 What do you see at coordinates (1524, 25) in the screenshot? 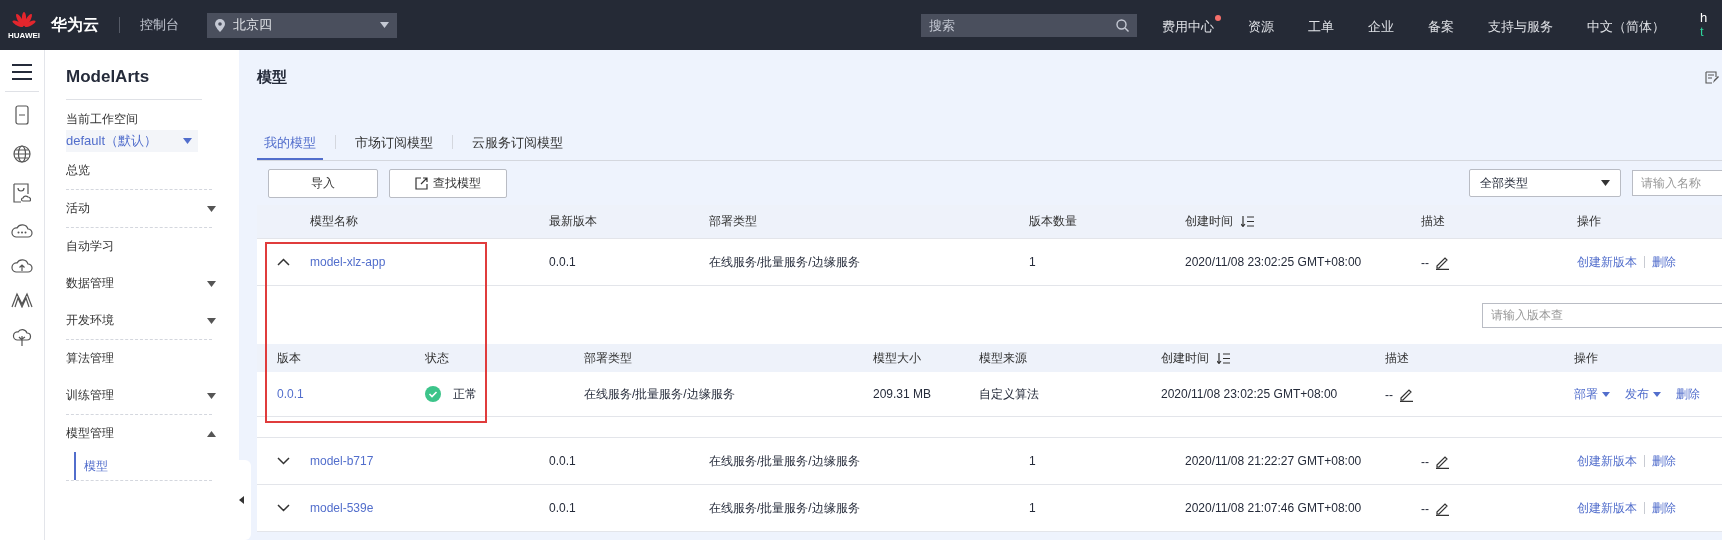
I see `nav-link: 支持与服务` at bounding box center [1524, 25].